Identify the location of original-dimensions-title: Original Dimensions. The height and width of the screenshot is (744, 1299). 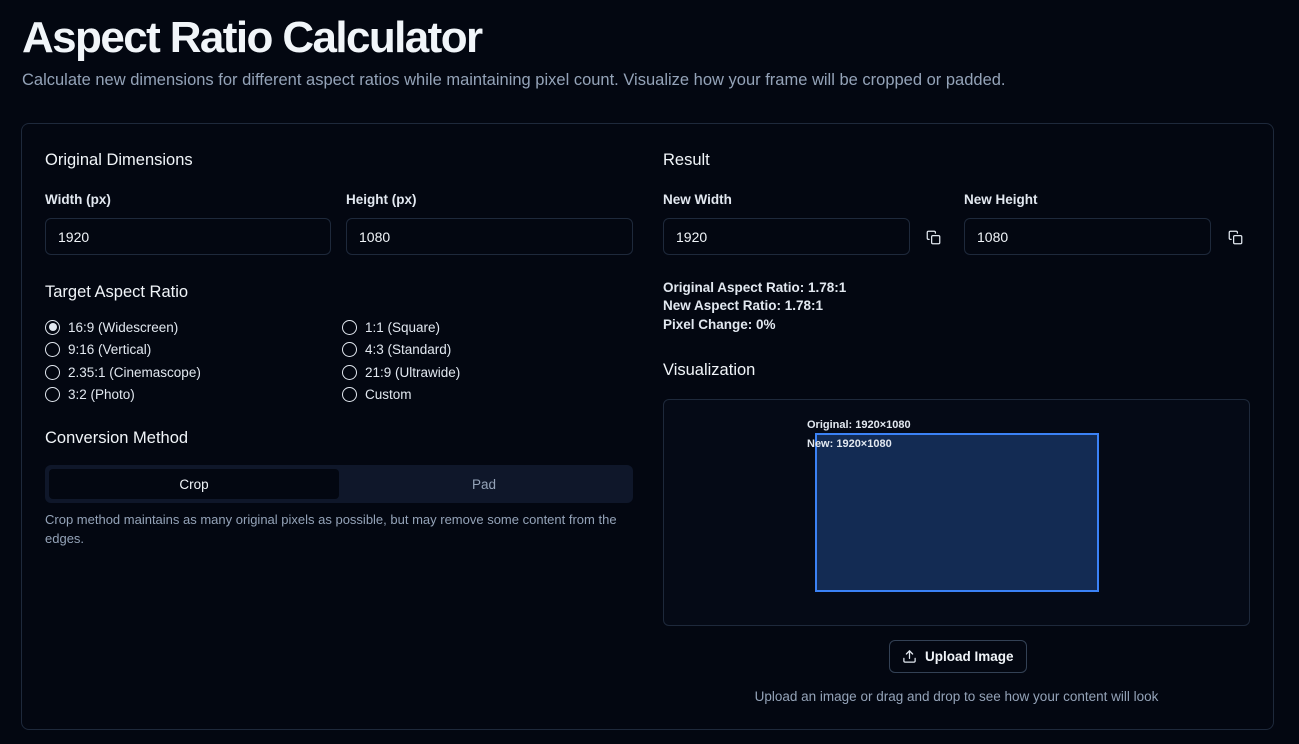
(119, 160).